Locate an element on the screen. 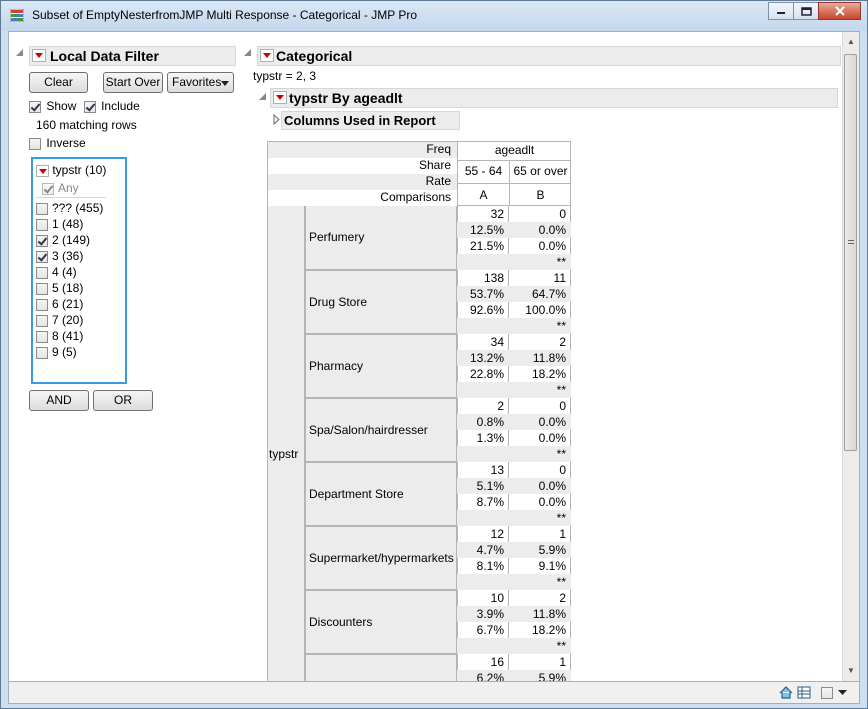 The height and width of the screenshot is (709, 868). dropdown-arrow-icon is located at coordinates (842, 693).